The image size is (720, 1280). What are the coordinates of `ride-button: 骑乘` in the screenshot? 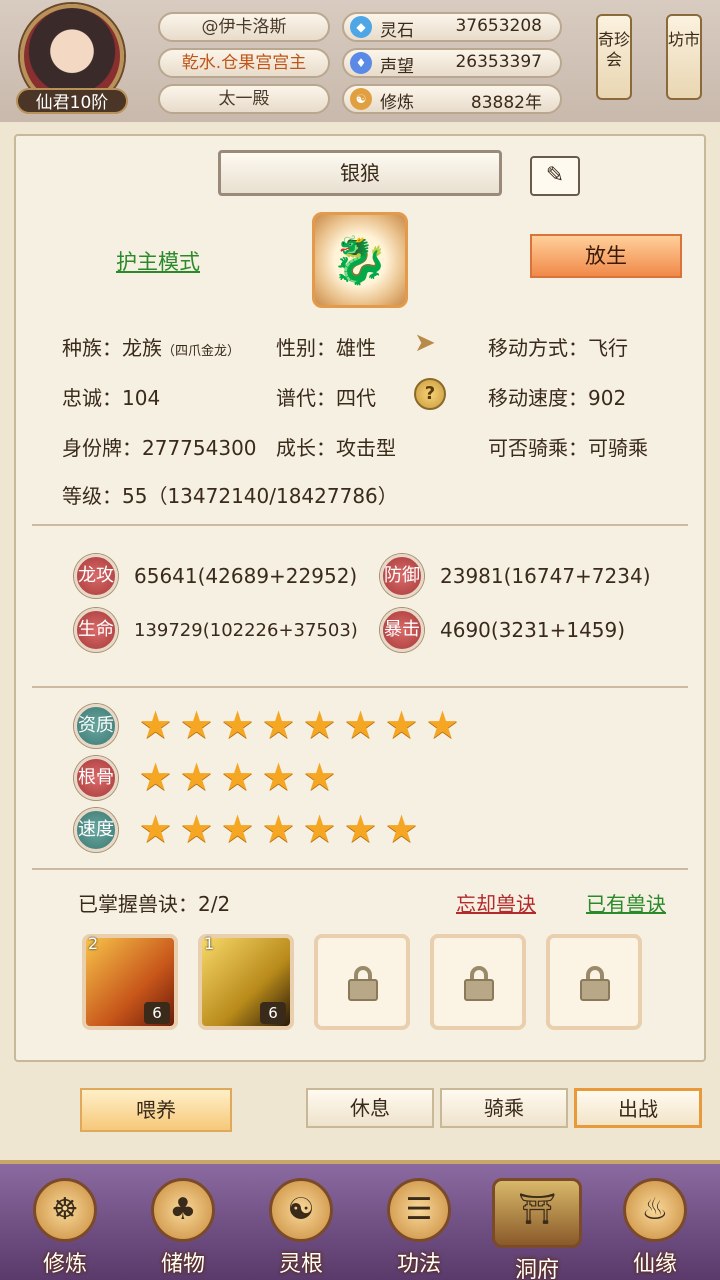 It's located at (504, 1108).